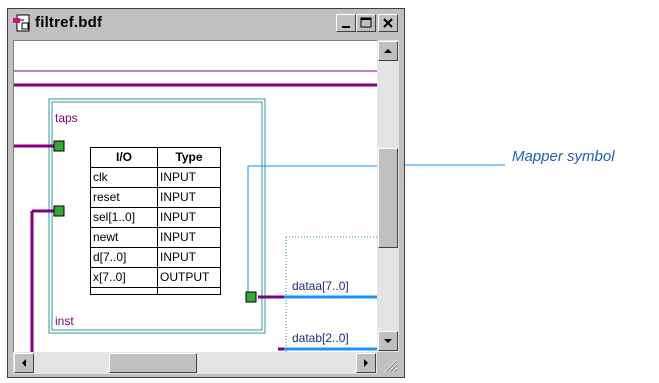  What do you see at coordinates (455, 165) in the screenshot?
I see `callout-leader` at bounding box center [455, 165].